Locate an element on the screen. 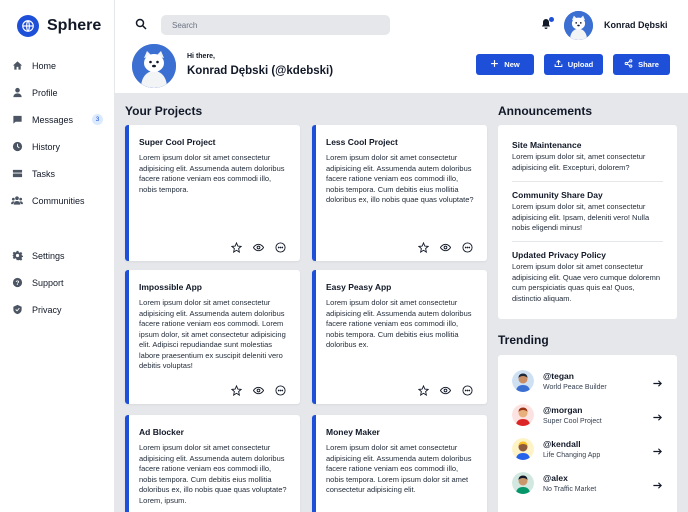 This screenshot has height=512, width=688. trending-item: @alex No Traffic Market is located at coordinates (587, 483).